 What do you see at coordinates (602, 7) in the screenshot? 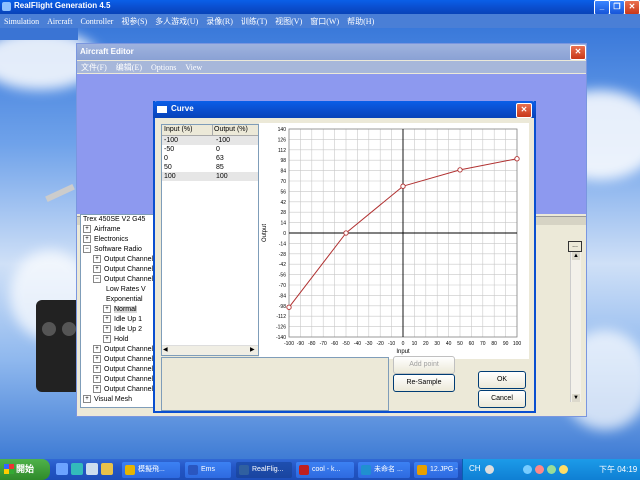
I see `minimize-icon: _` at bounding box center [602, 7].